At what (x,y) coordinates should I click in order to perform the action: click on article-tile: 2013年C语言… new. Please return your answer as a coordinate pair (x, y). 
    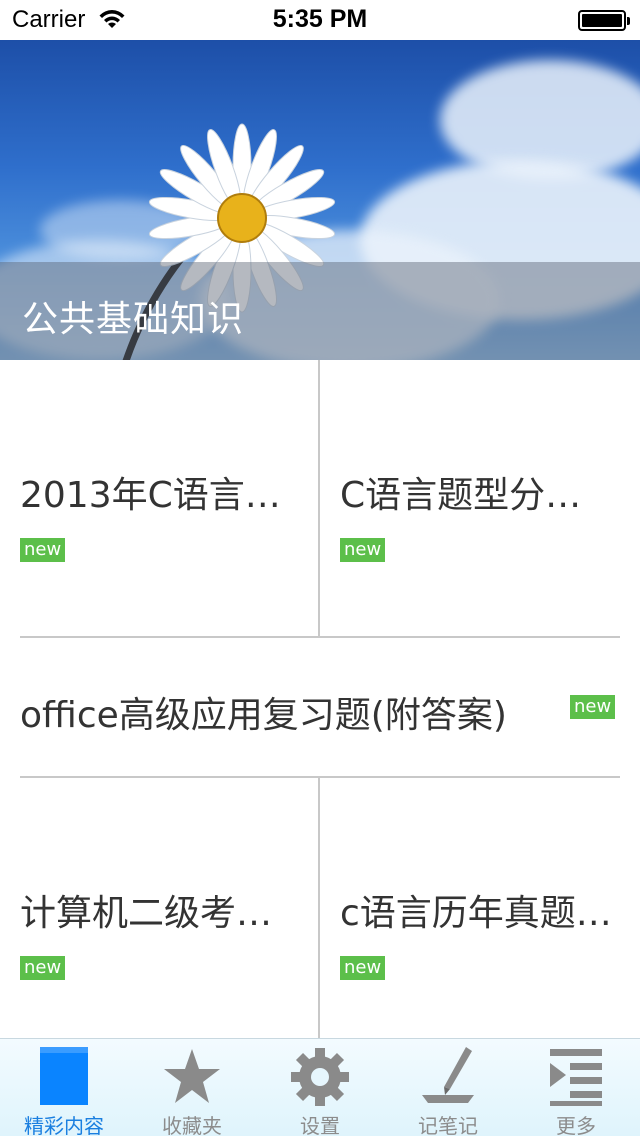
    Looking at the image, I should click on (159, 498).